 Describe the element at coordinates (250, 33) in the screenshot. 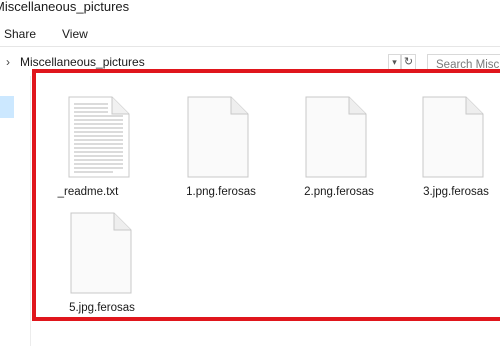

I see `ribbon-tabs: Share View` at that location.